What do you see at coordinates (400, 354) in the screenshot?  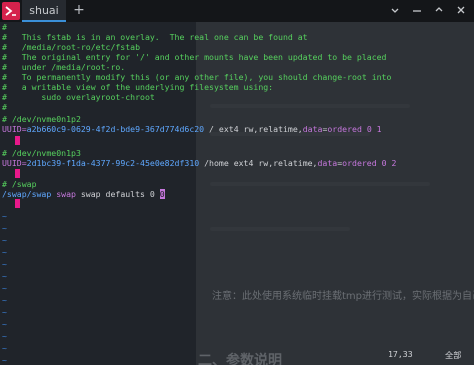 I see `cursor-position: 17,33` at bounding box center [400, 354].